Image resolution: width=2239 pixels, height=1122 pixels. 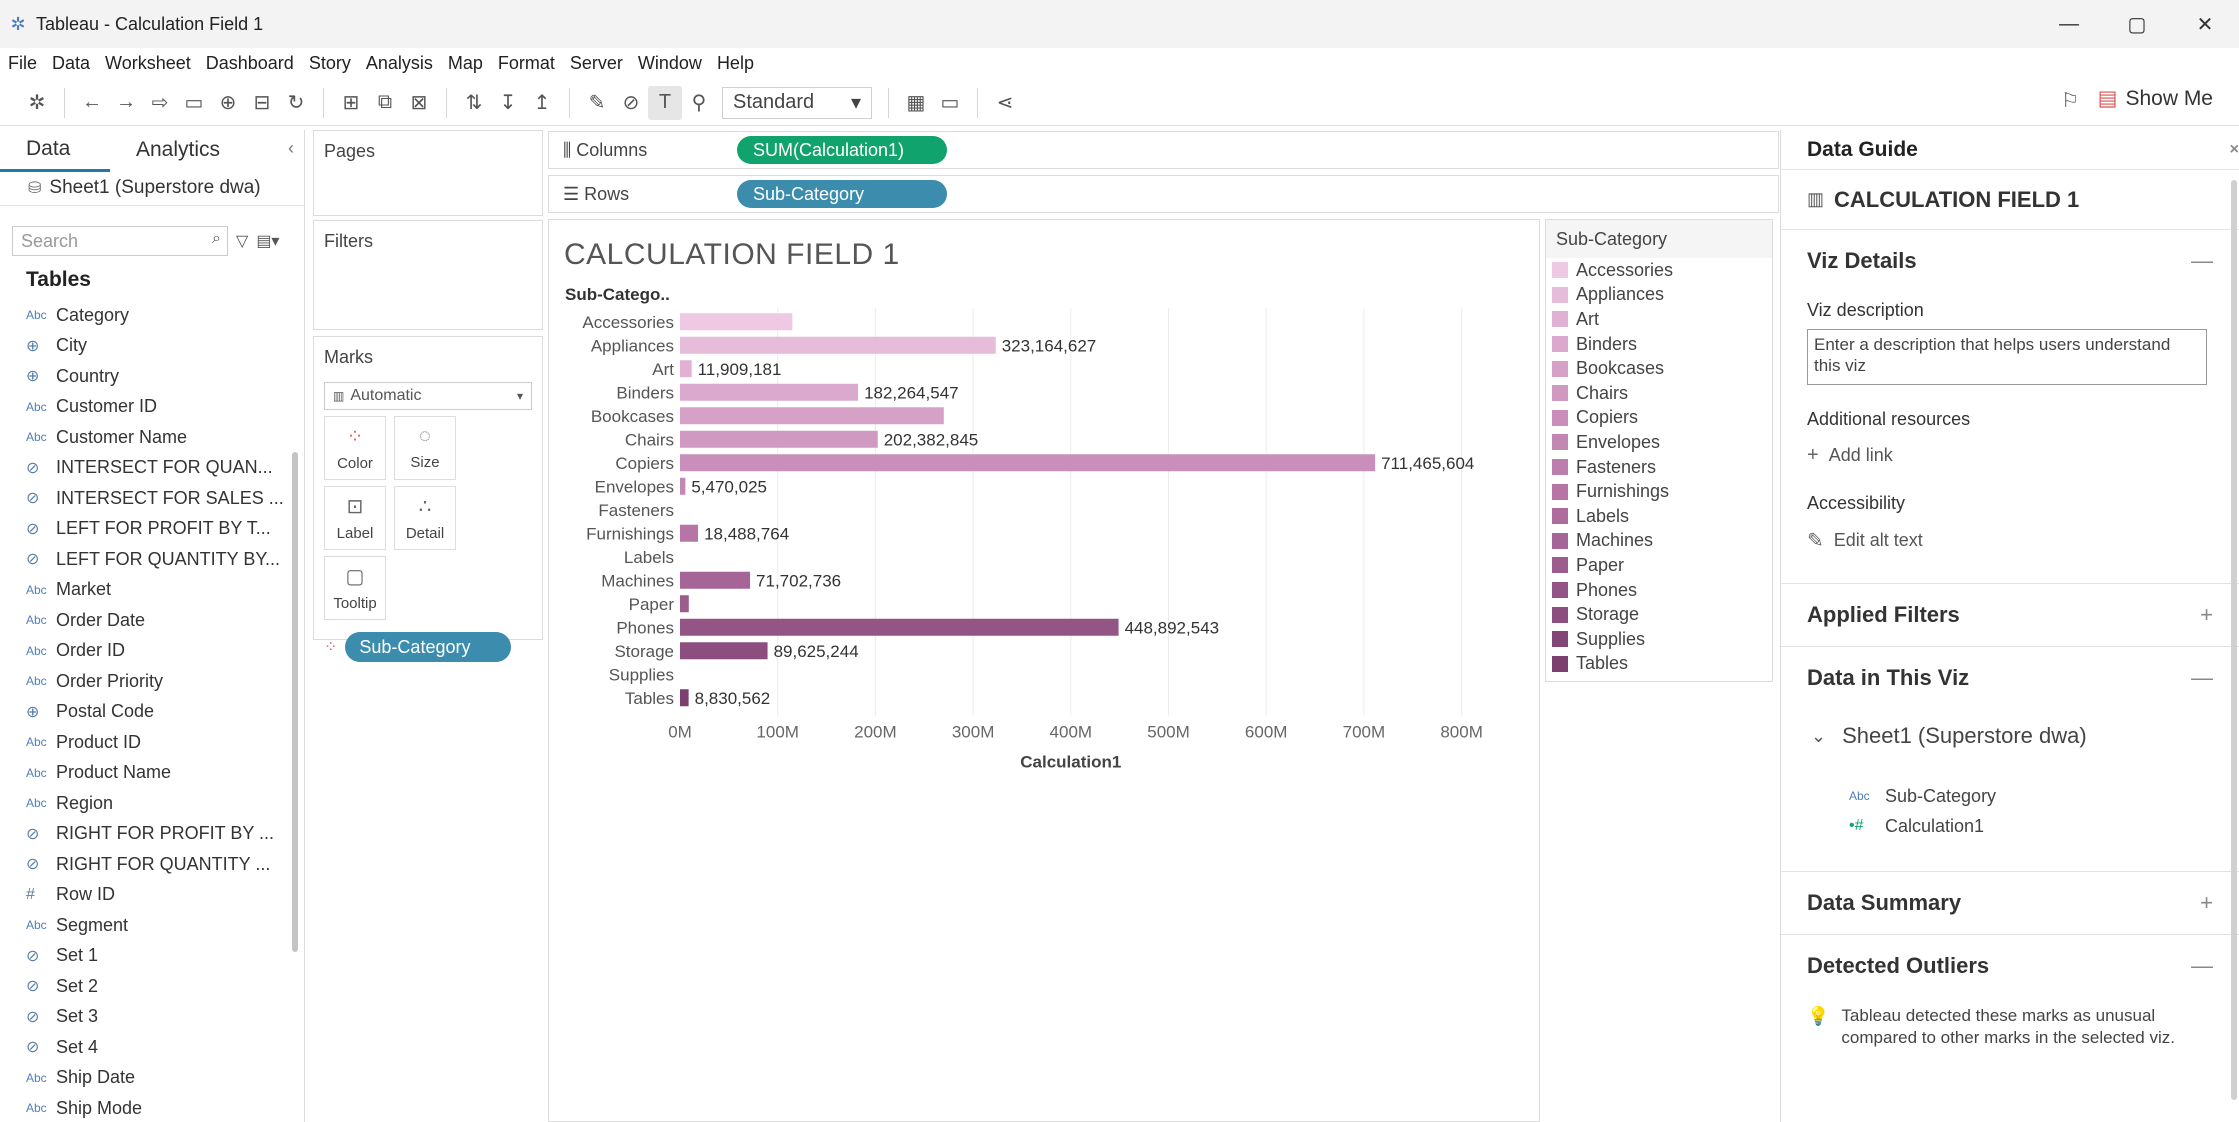 I want to click on menu-help: Help, so click(x=735, y=63).